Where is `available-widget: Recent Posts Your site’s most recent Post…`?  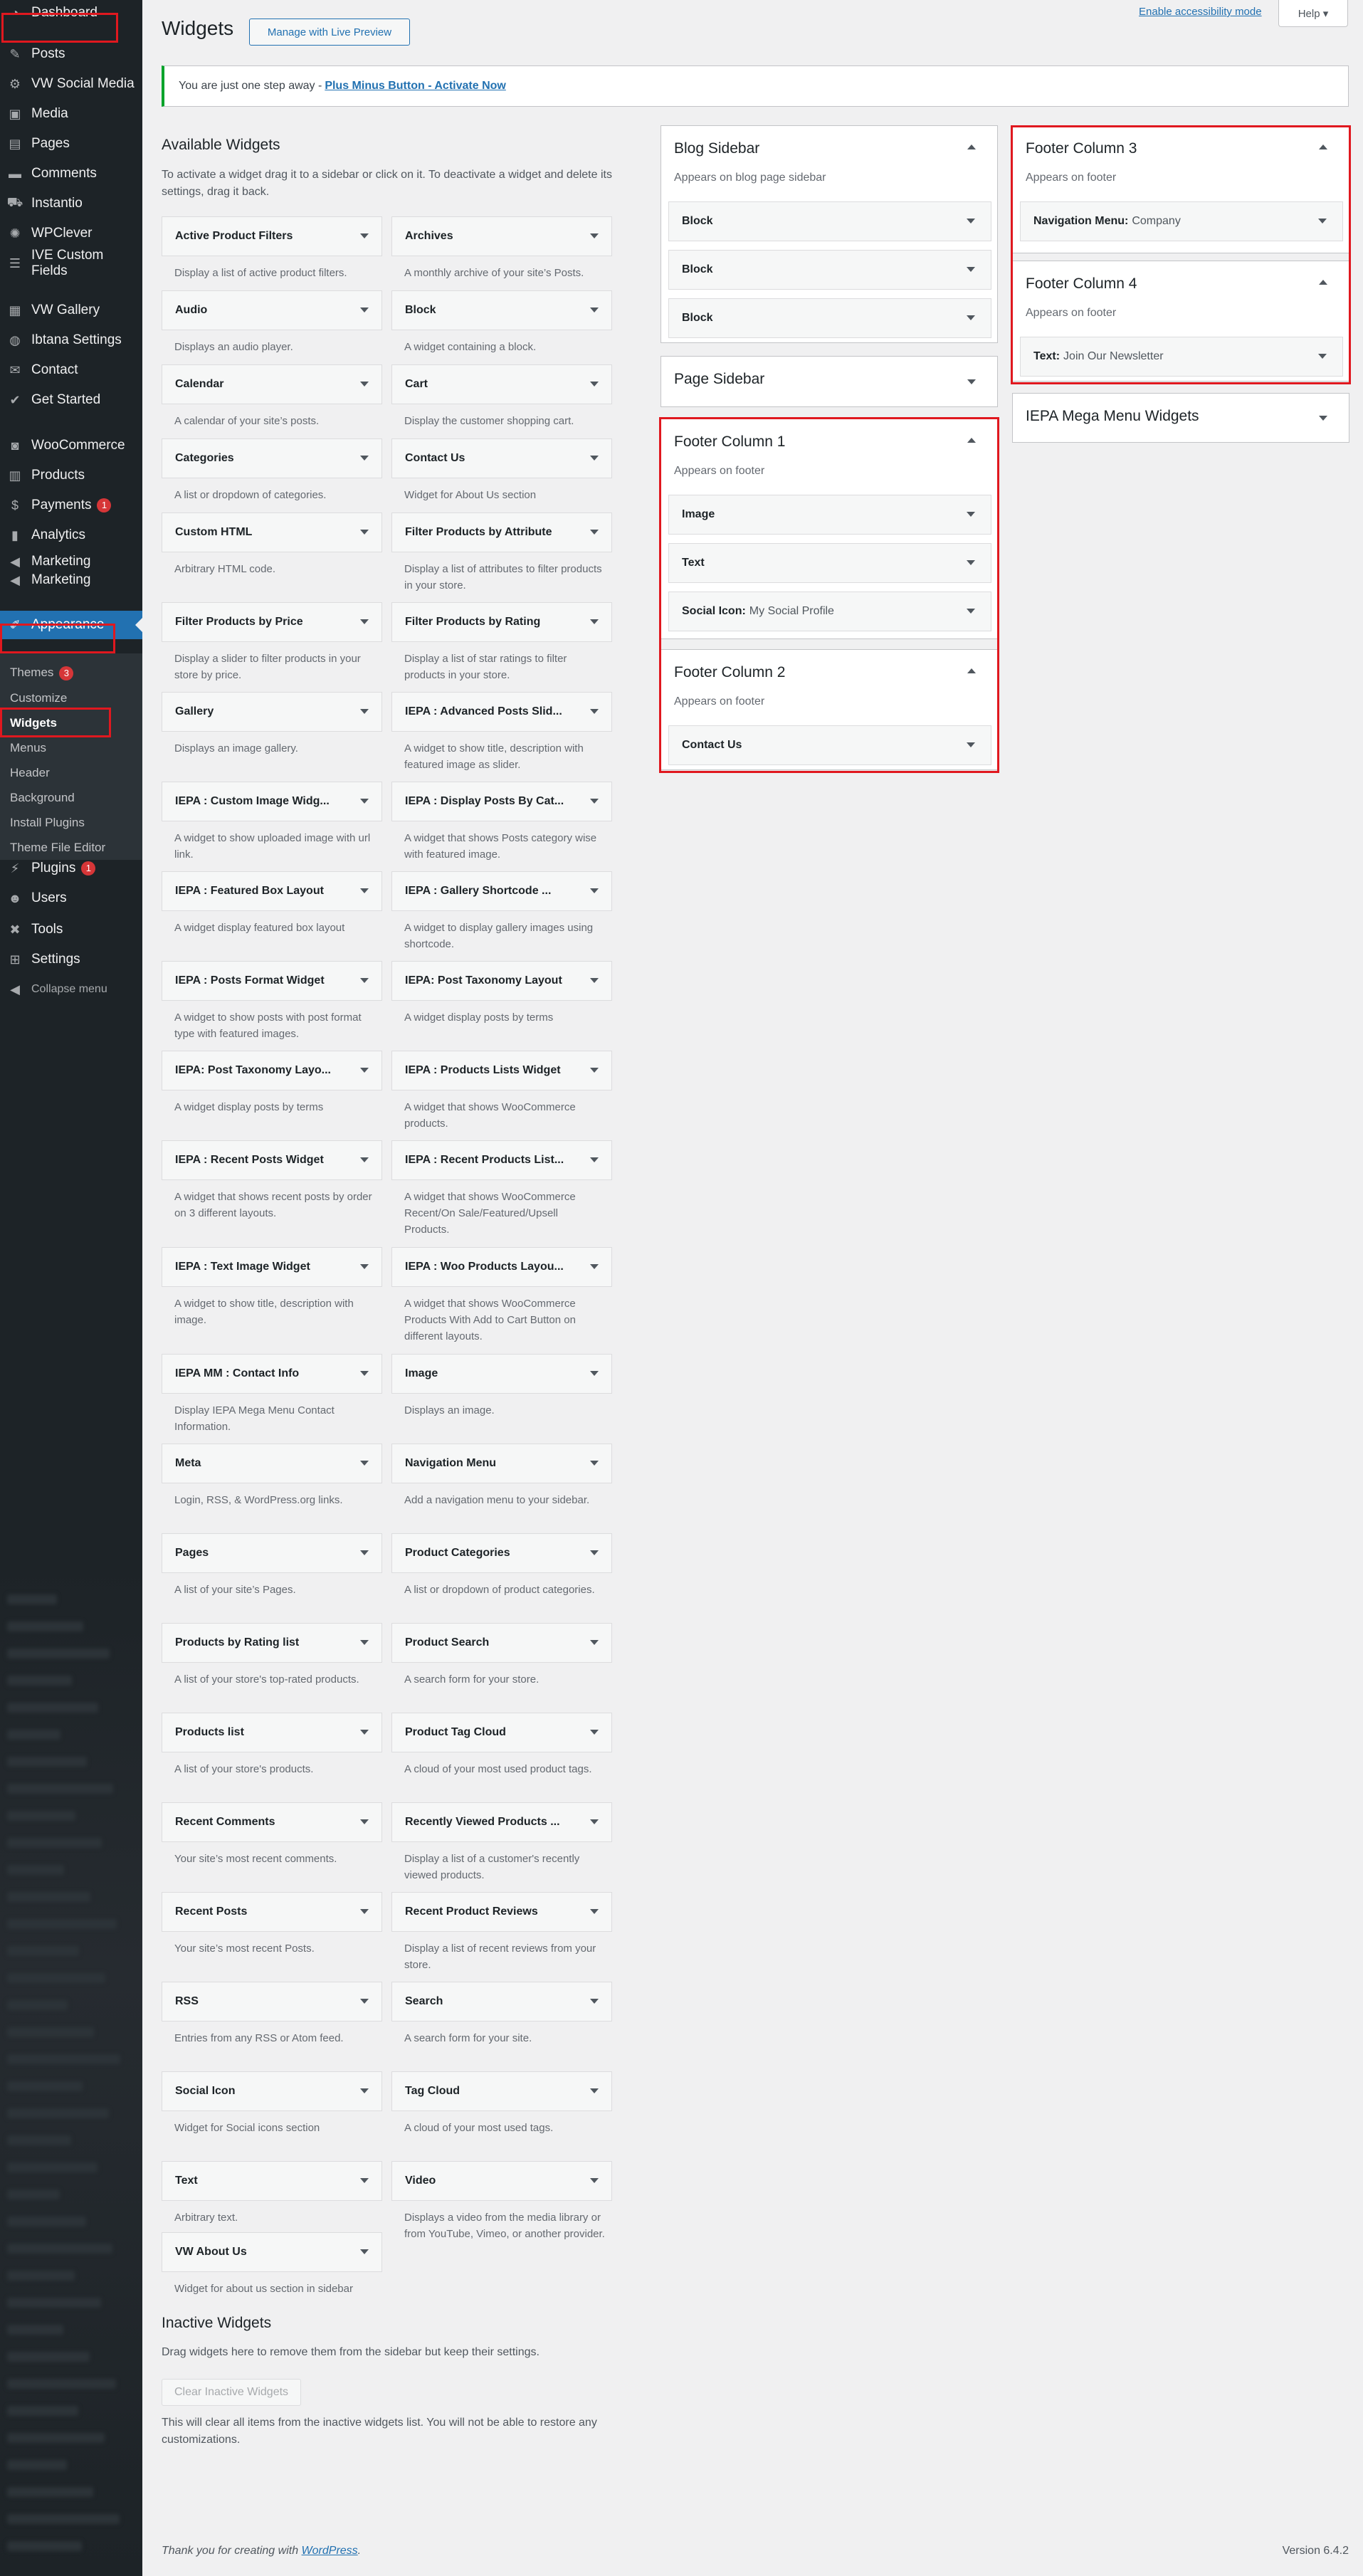
available-widget: Recent Posts Your site’s most recent Post… is located at coordinates (272, 1925).